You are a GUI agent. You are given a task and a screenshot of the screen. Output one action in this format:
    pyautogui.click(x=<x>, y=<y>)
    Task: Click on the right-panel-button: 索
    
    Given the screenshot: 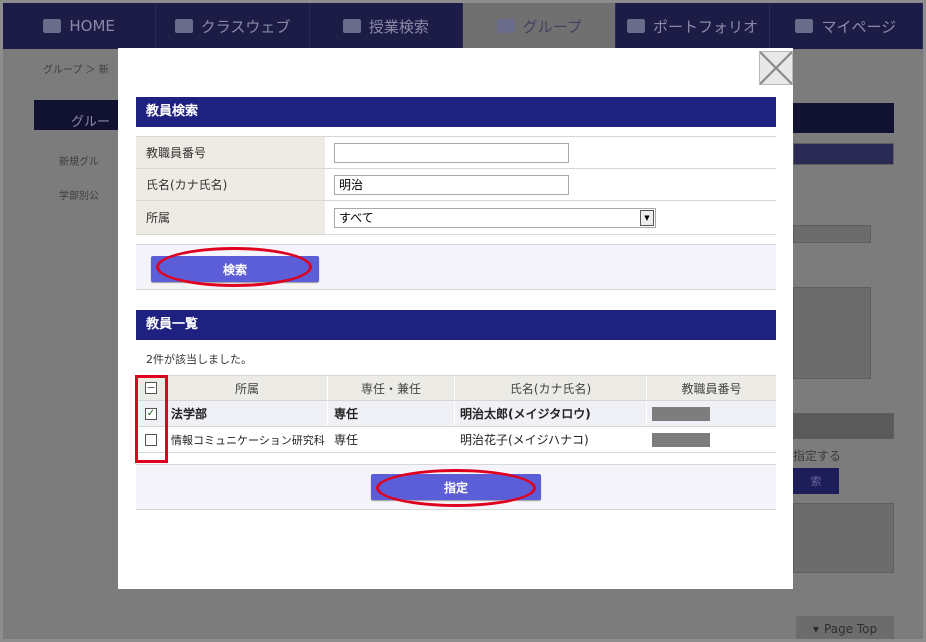 What is the action you would take?
    pyautogui.click(x=816, y=481)
    